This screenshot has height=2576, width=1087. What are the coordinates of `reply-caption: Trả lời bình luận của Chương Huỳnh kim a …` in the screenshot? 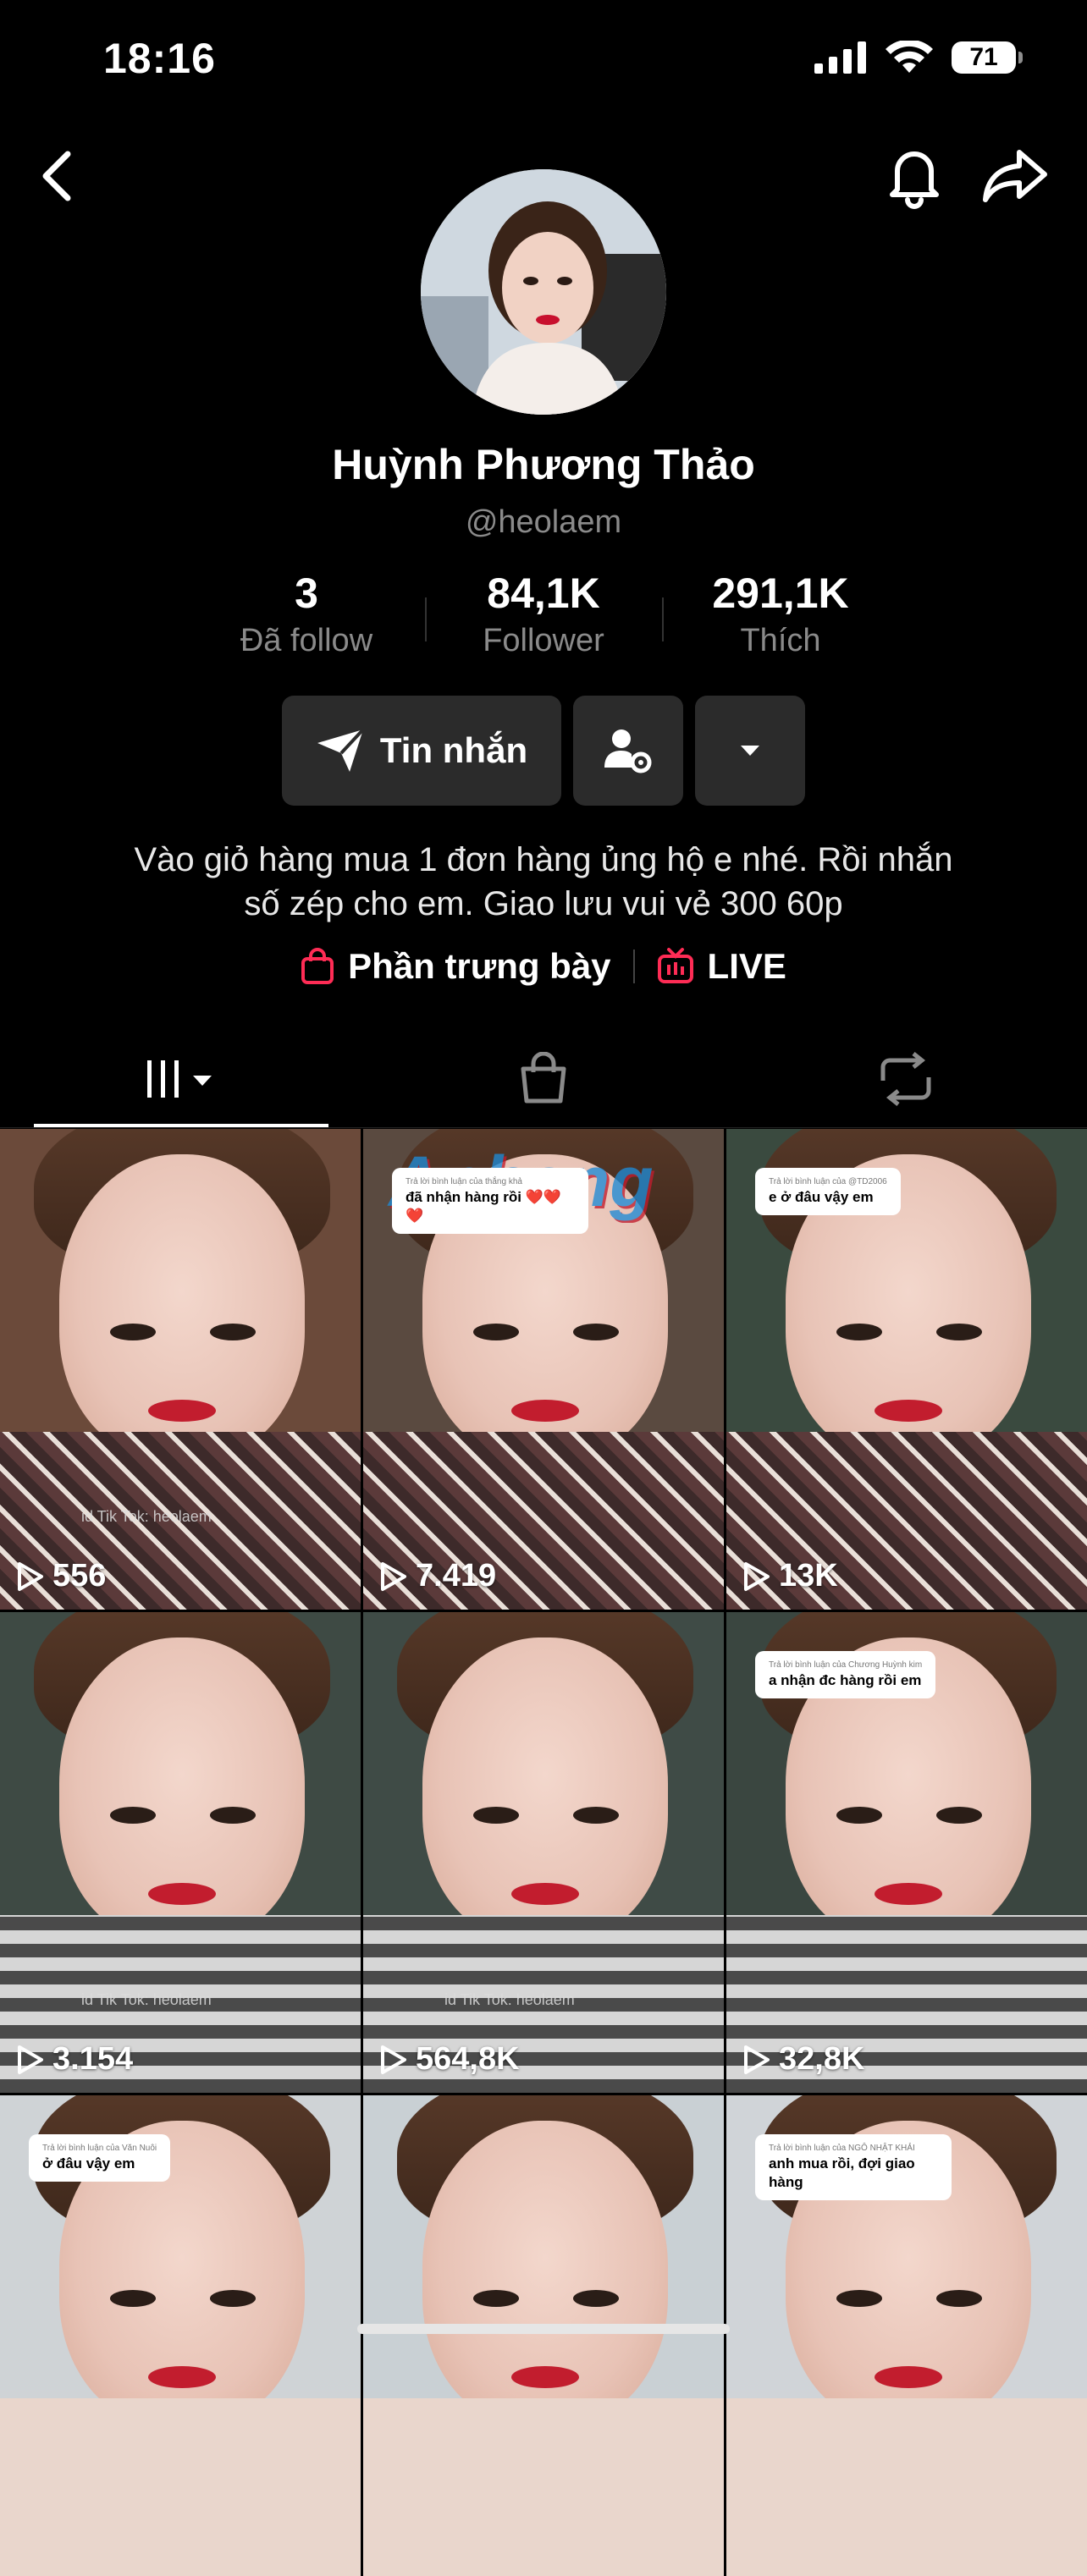 It's located at (845, 1674).